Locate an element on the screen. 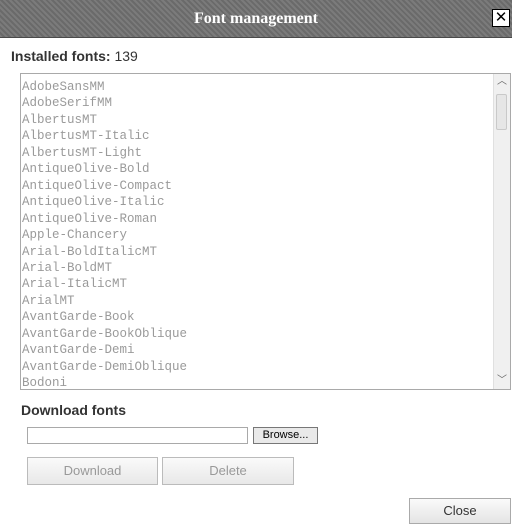  dialog-title: Font management is located at coordinates (256, 18).